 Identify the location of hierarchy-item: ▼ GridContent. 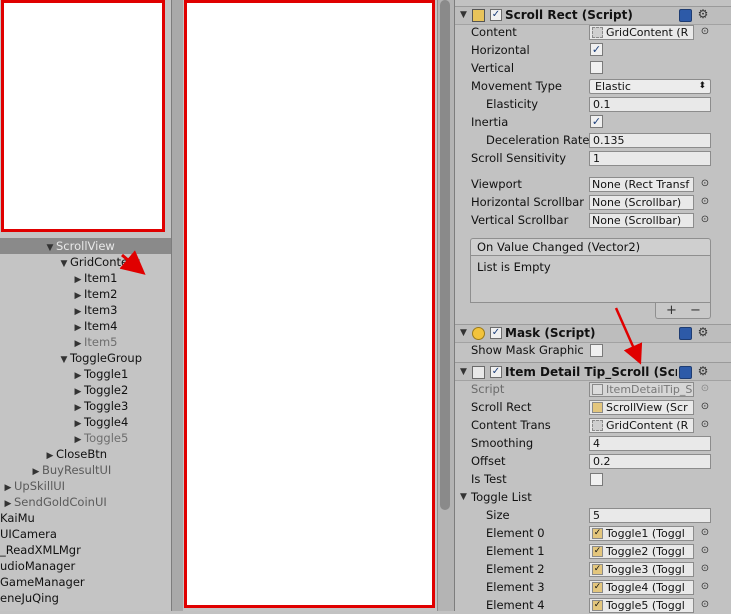
(99, 262).